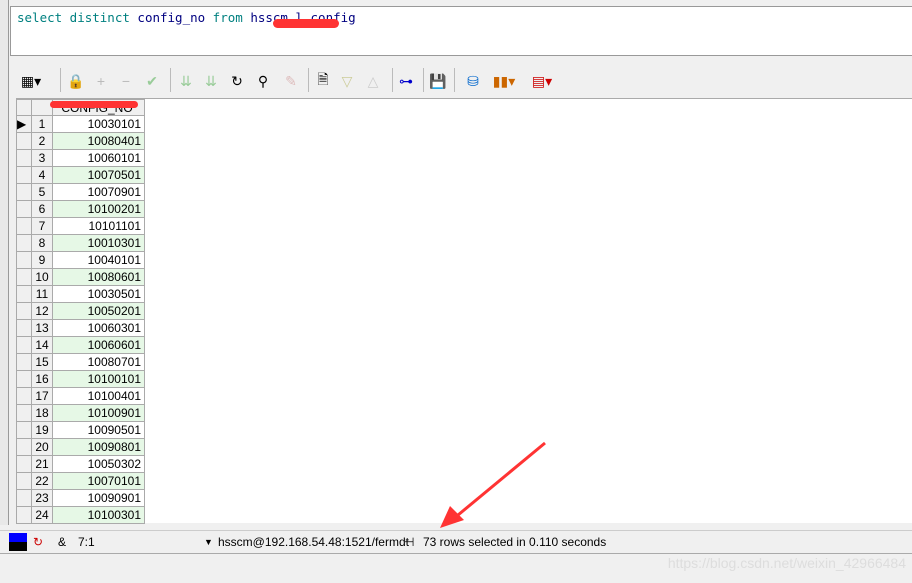 This screenshot has width=912, height=583. I want to click on tree-view-icon: ⊶, so click(406, 81).